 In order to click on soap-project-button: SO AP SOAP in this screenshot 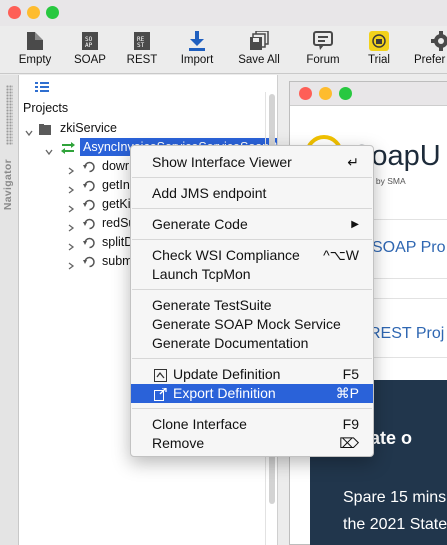, I will do `click(90, 51)`.